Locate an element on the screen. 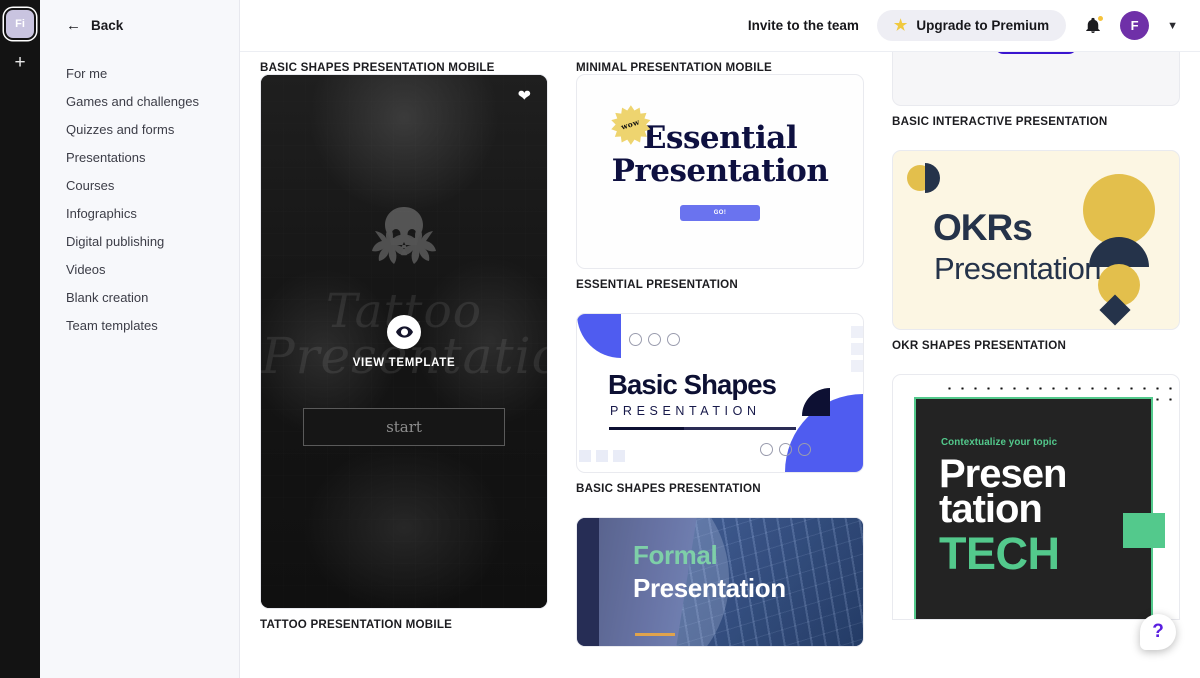 This screenshot has height=678, width=1200. thumb-dot-column is located at coordinates (1171, 501).